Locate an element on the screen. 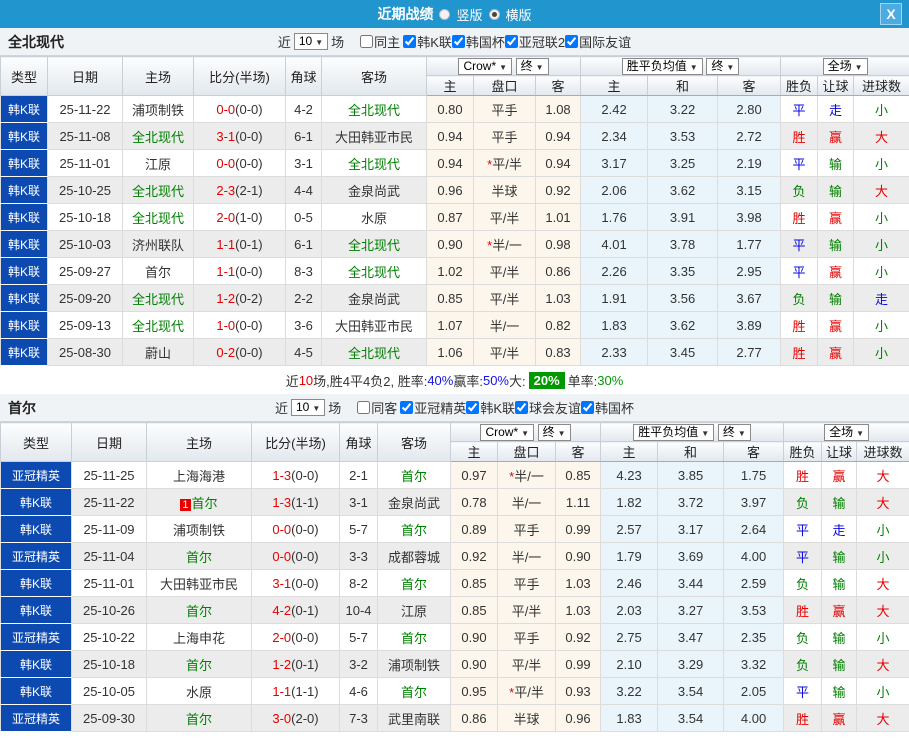  league-filter: 亚冠联2 is located at coordinates (534, 41).